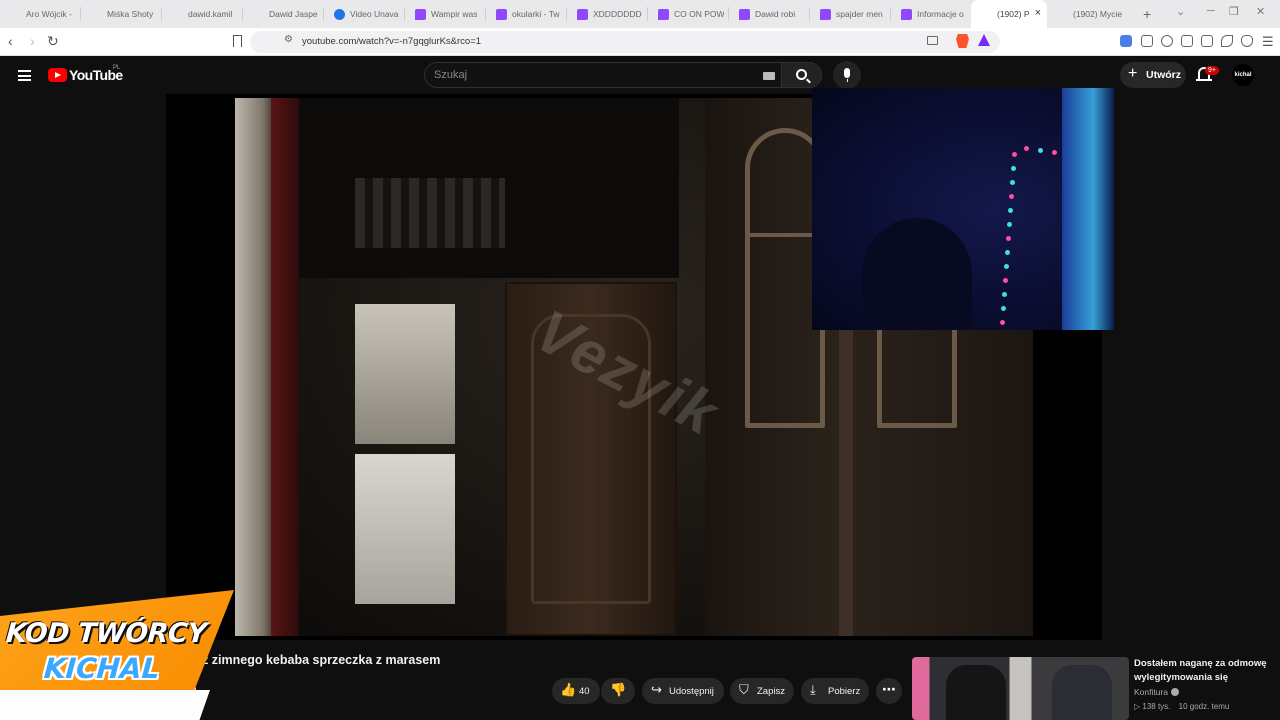  I want to click on close-window-icon: ✕, so click(1260, 11).